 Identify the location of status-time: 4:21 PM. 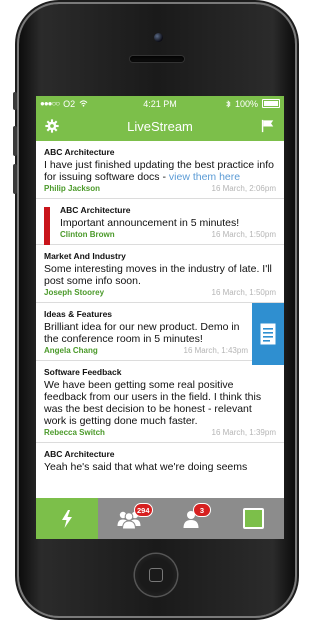
(160, 103).